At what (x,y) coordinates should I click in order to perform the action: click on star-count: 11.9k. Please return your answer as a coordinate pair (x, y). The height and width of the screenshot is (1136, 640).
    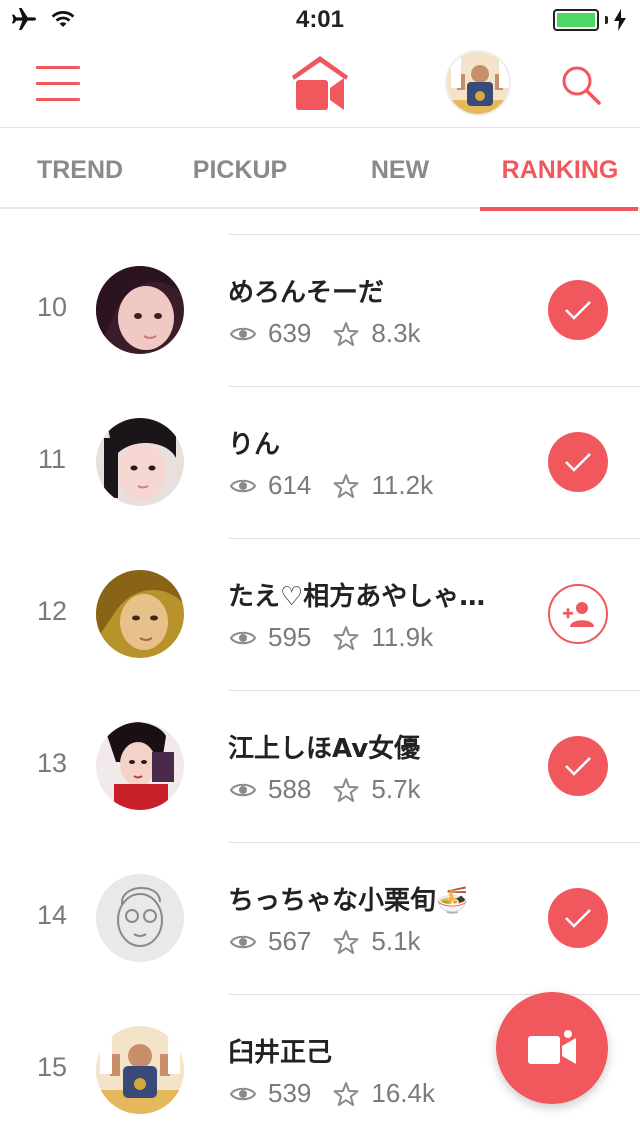
    Looking at the image, I should click on (402, 637).